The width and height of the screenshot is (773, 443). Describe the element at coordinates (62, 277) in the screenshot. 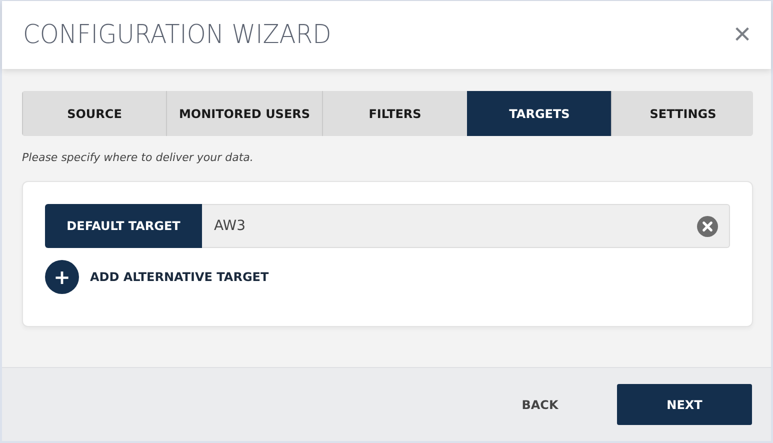

I see `add-button: +` at that location.